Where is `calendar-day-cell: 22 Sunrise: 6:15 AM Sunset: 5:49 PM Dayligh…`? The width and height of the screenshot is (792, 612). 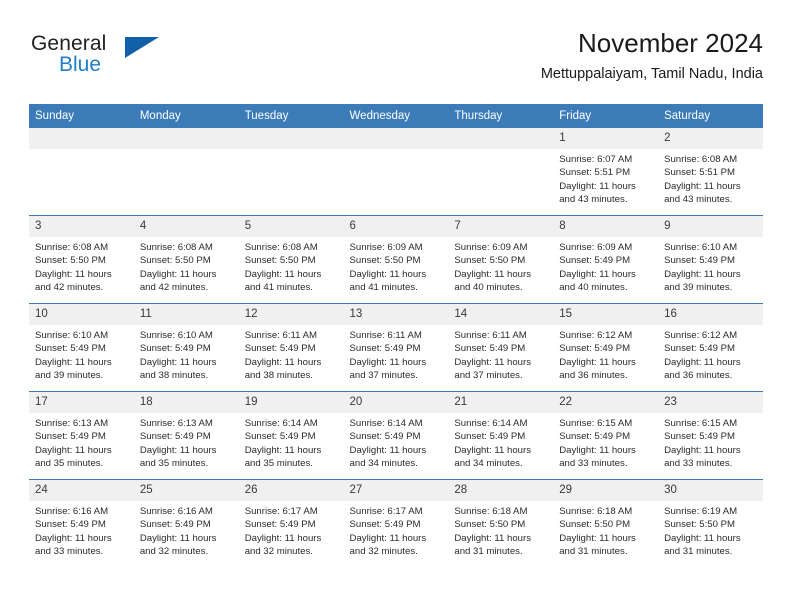
calendar-day-cell: 22 Sunrise: 6:15 AM Sunset: 5:49 PM Dayligh… is located at coordinates (606, 435).